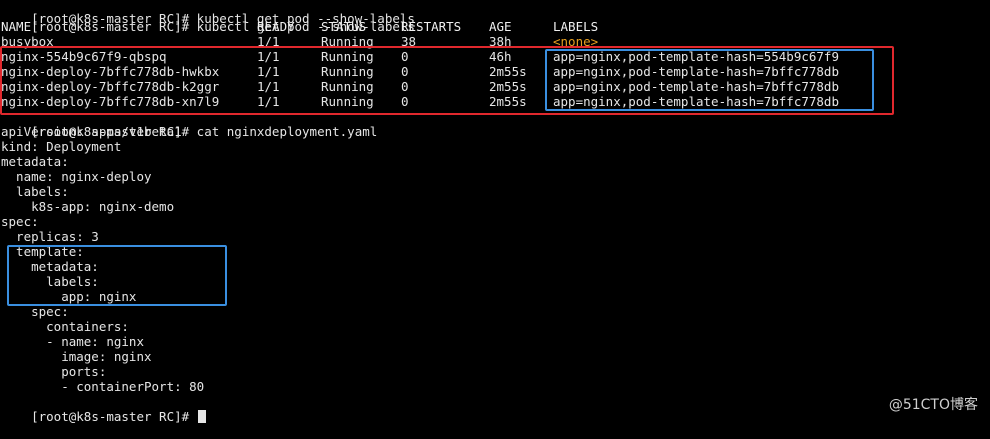  What do you see at coordinates (117, 275) in the screenshot?
I see `template-highlight-box` at bounding box center [117, 275].